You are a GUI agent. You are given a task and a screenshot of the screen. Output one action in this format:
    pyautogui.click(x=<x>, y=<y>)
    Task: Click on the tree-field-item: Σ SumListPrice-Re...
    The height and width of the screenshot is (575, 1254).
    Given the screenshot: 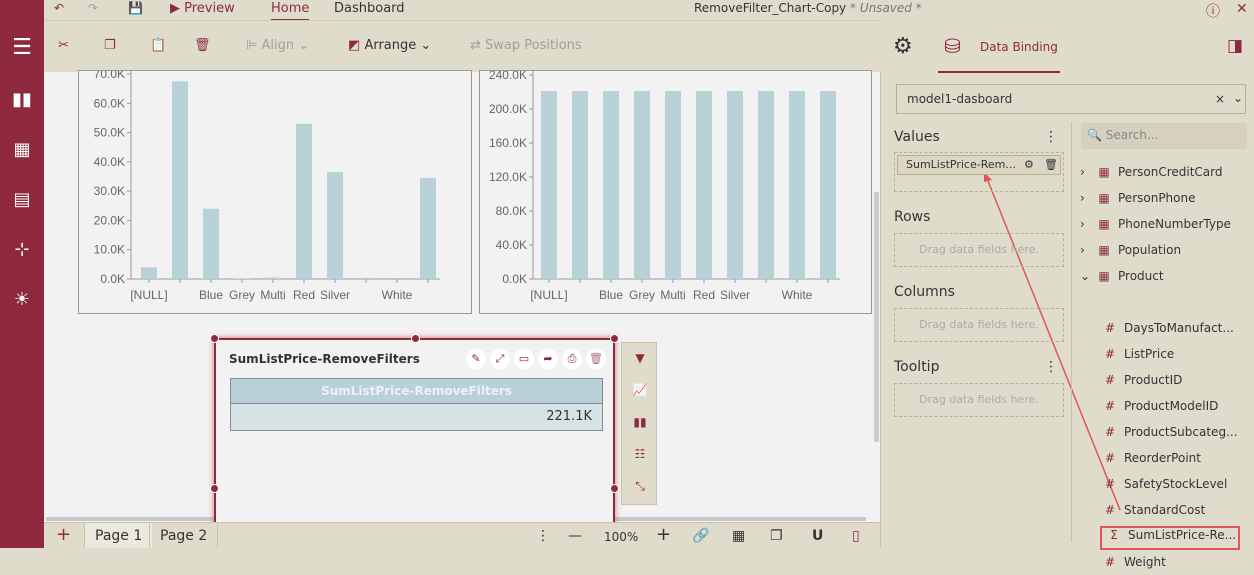 What is the action you would take?
    pyautogui.click(x=1170, y=538)
    